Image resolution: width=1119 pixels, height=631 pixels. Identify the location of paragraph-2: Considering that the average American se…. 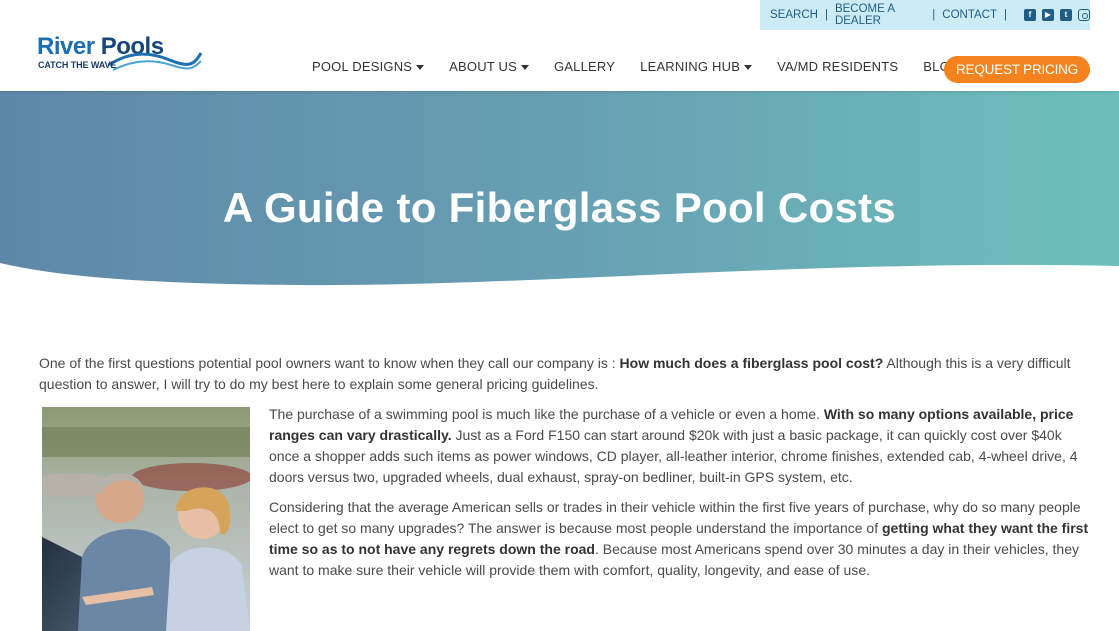
(679, 539).